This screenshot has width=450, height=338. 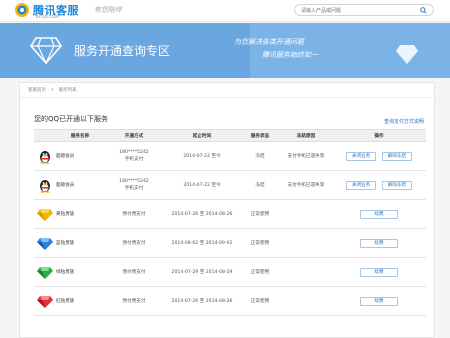 What do you see at coordinates (202, 272) in the screenshot?
I see `service-time: 2014-07-29 至 2014-08-29` at bounding box center [202, 272].